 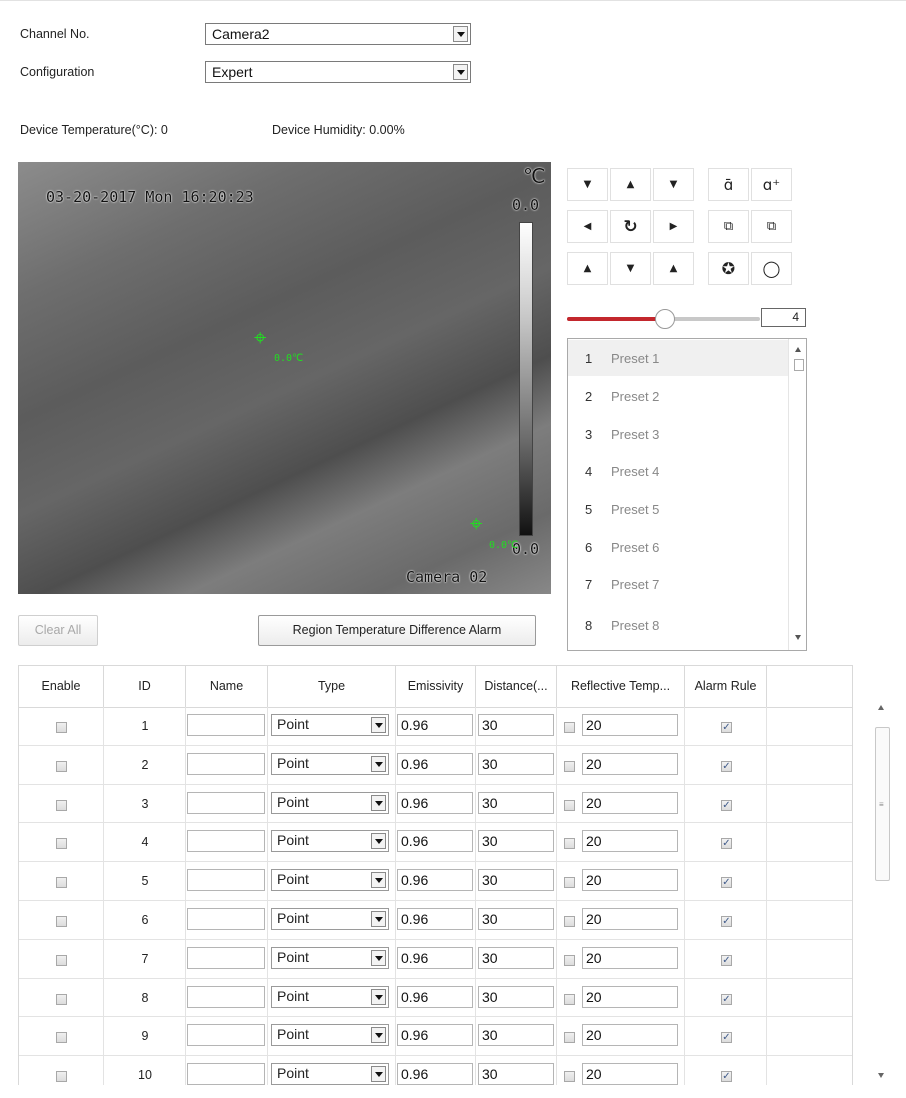 What do you see at coordinates (797, 494) in the screenshot?
I see `preset-list-scrollbar` at bounding box center [797, 494].